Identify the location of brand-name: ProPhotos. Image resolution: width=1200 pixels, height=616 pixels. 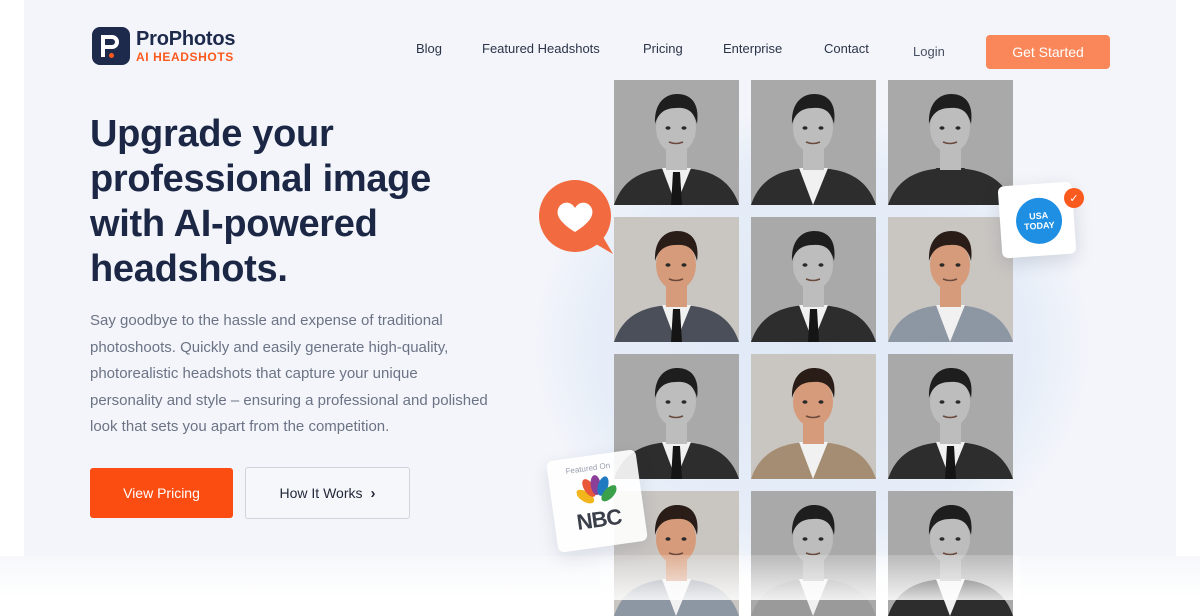
(186, 39).